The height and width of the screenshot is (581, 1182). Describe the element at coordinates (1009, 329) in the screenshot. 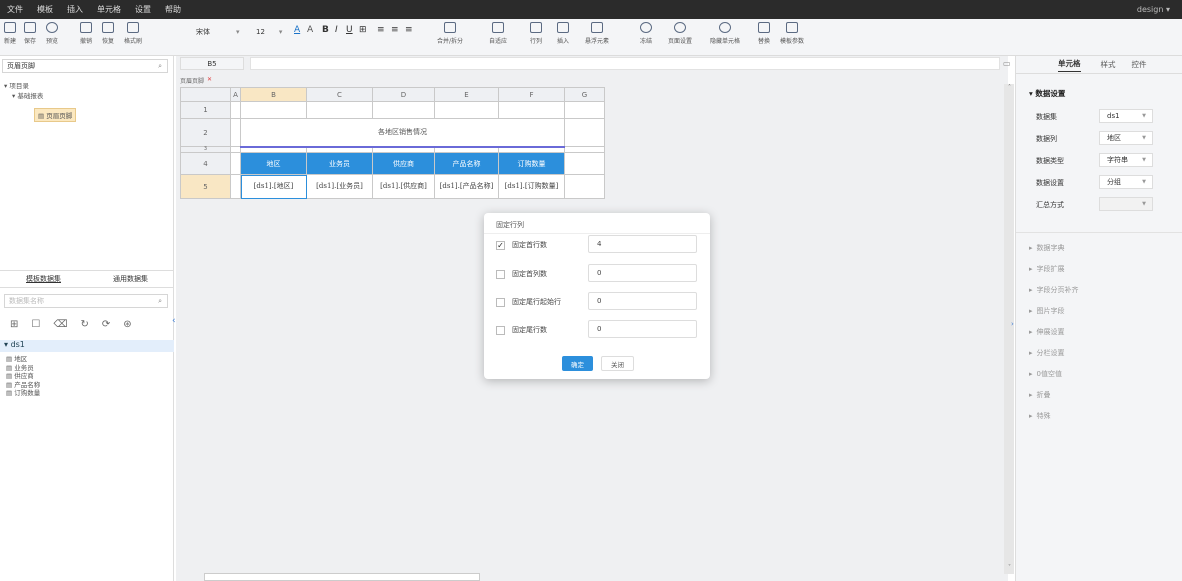

I see `vertical-scrollbar` at that location.